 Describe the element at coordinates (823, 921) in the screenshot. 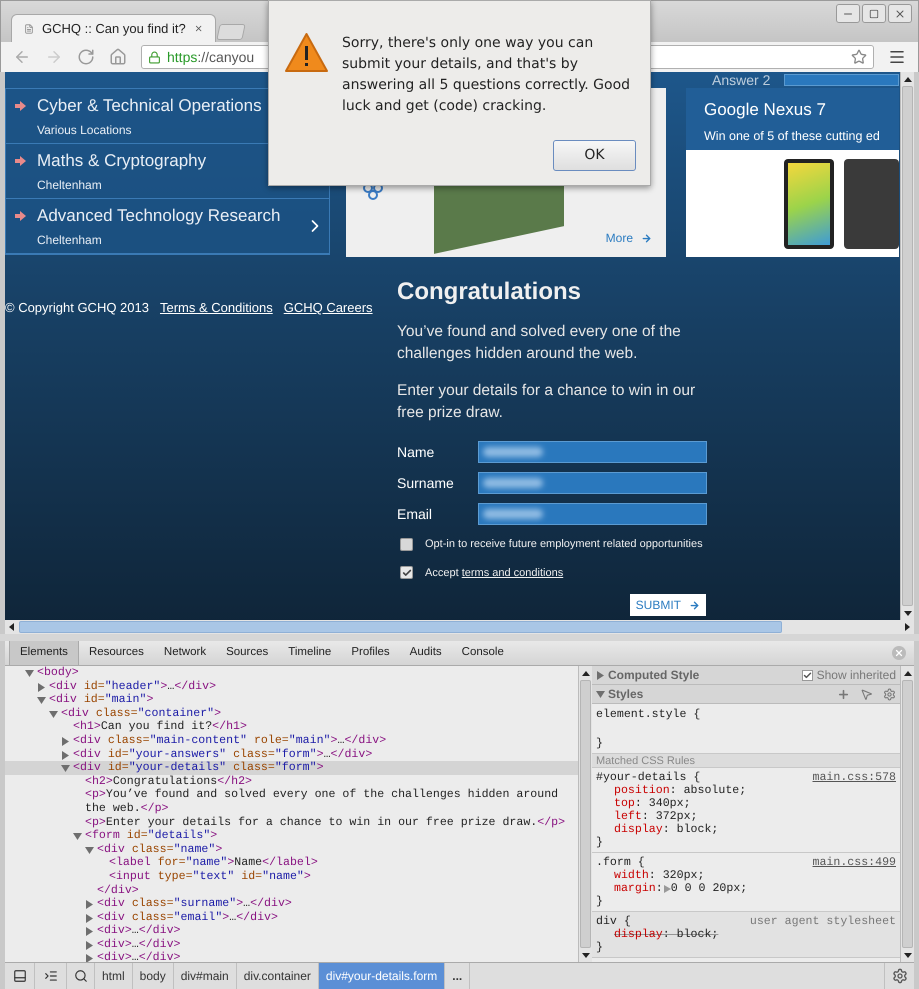

I see `source-label: user agent stylesheet` at that location.